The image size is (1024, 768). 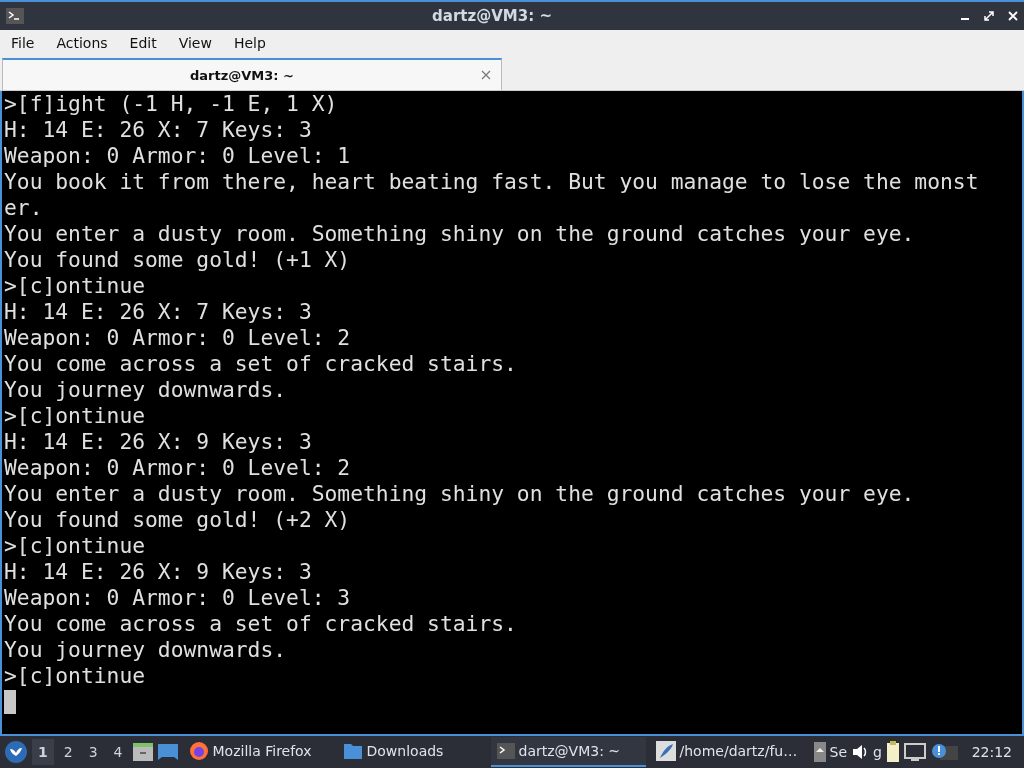 I want to click on menu-item: View, so click(x=195, y=43).